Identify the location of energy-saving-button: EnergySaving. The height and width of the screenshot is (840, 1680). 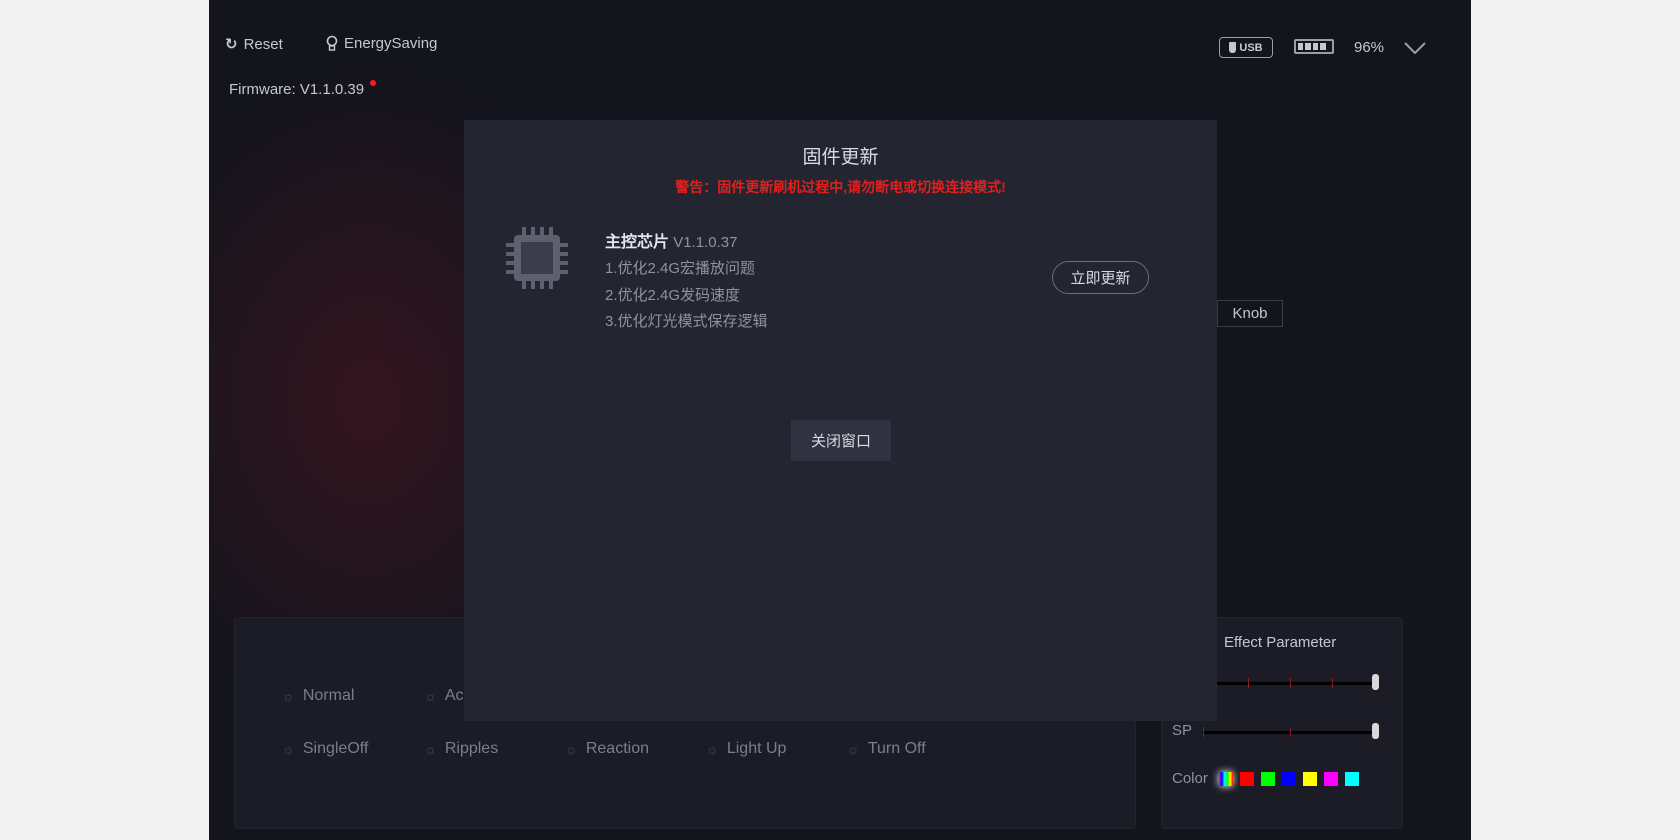
(381, 43).